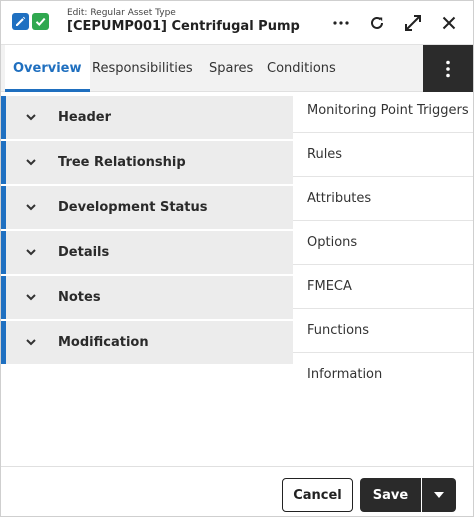 The height and width of the screenshot is (517, 474). What do you see at coordinates (383, 111) in the screenshot?
I see `nav-item-monitoring-point-triggers: Monitoring Point Triggers` at bounding box center [383, 111].